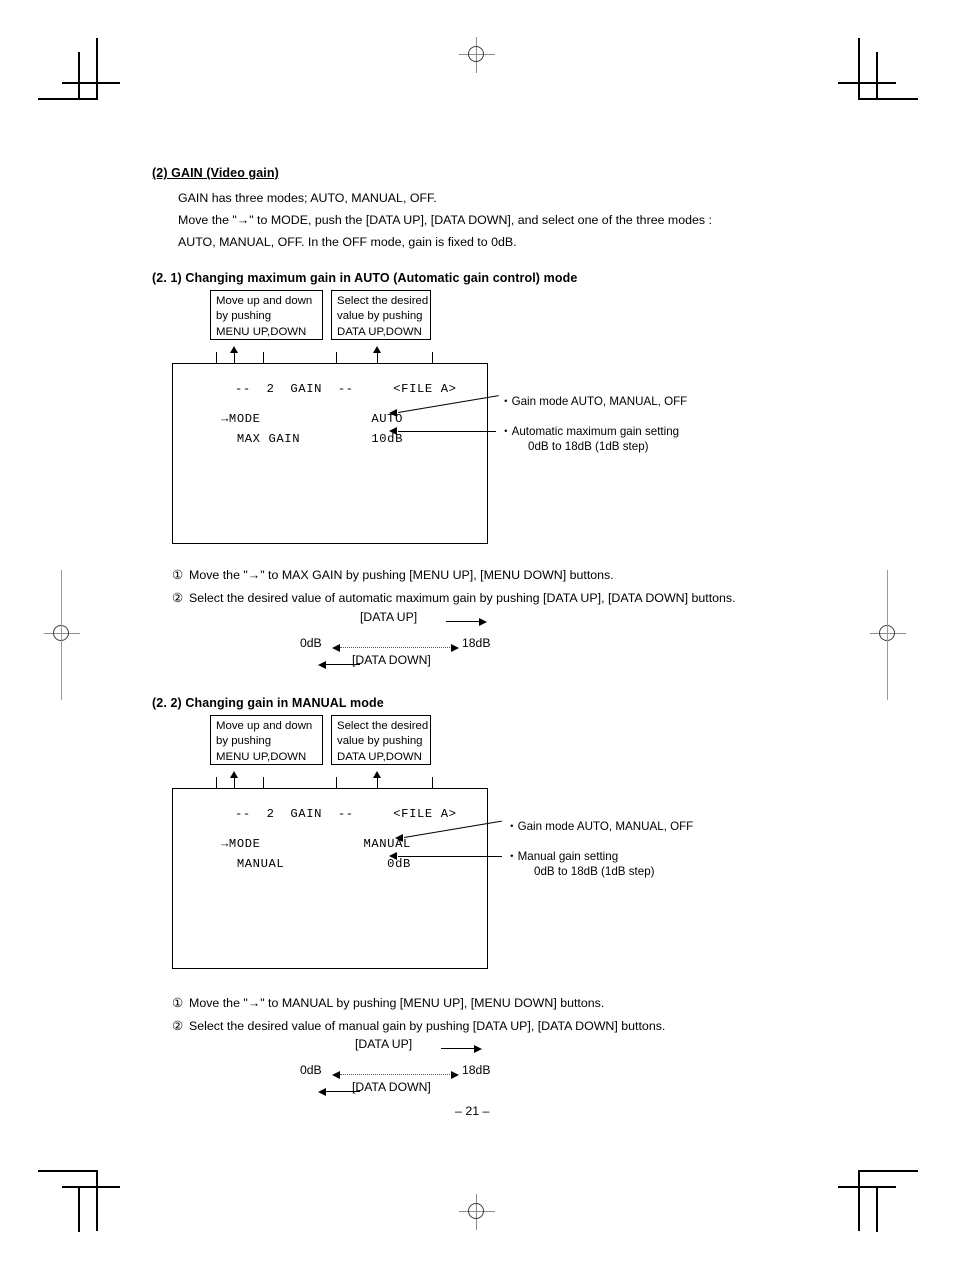  Describe the element at coordinates (97, 1200) in the screenshot. I see `crop-mark-bottom-left-v-outer` at that location.